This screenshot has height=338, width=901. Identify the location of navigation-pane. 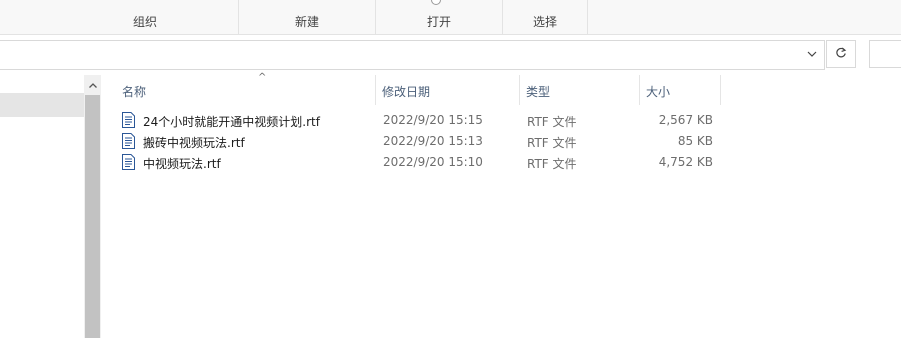
(50, 206).